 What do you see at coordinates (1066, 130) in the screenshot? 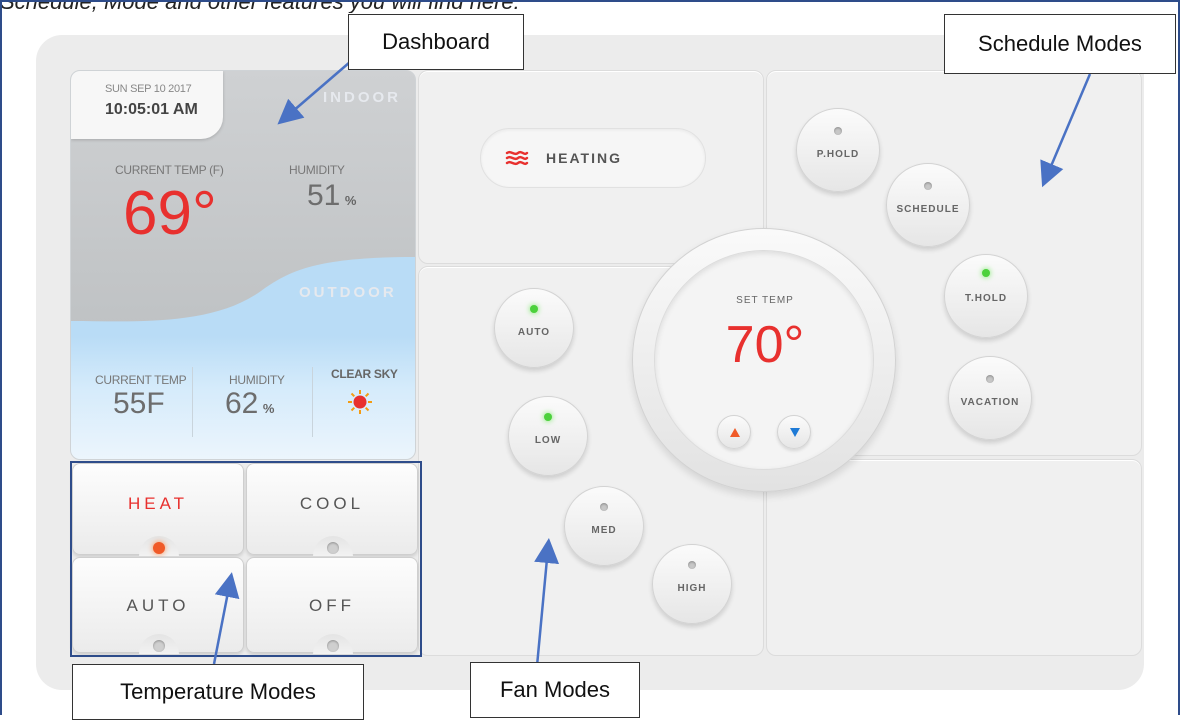
I see `schedule-arrow` at bounding box center [1066, 130].